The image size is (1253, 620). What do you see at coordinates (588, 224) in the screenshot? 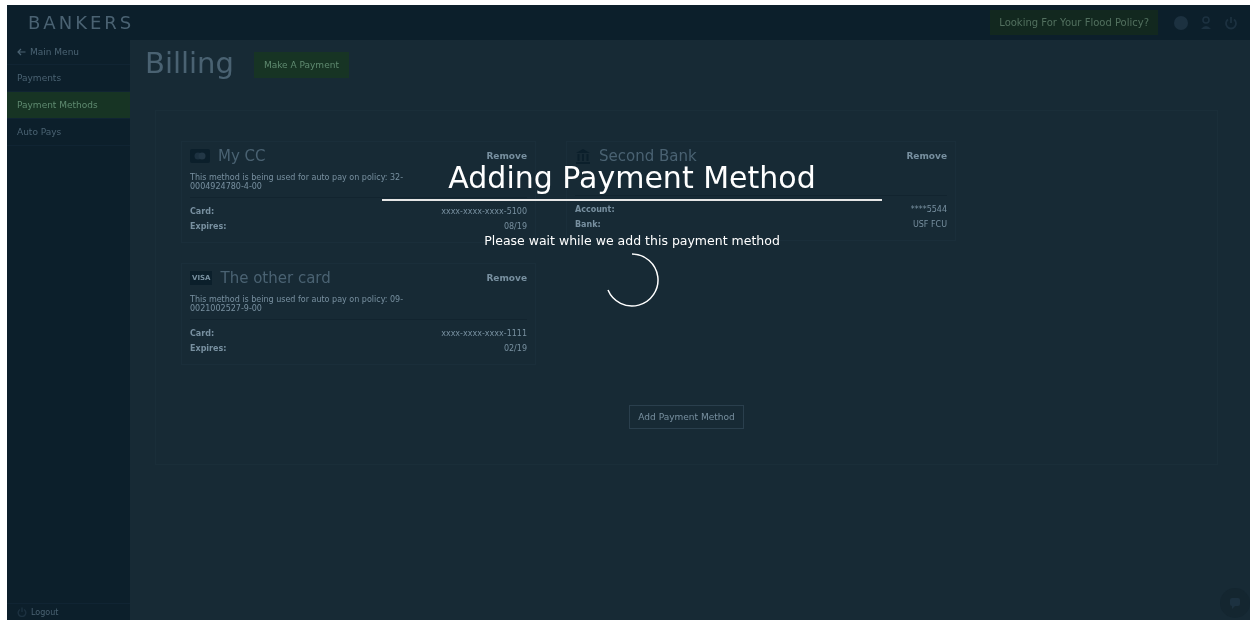
I see `field-label: Bank:` at bounding box center [588, 224].